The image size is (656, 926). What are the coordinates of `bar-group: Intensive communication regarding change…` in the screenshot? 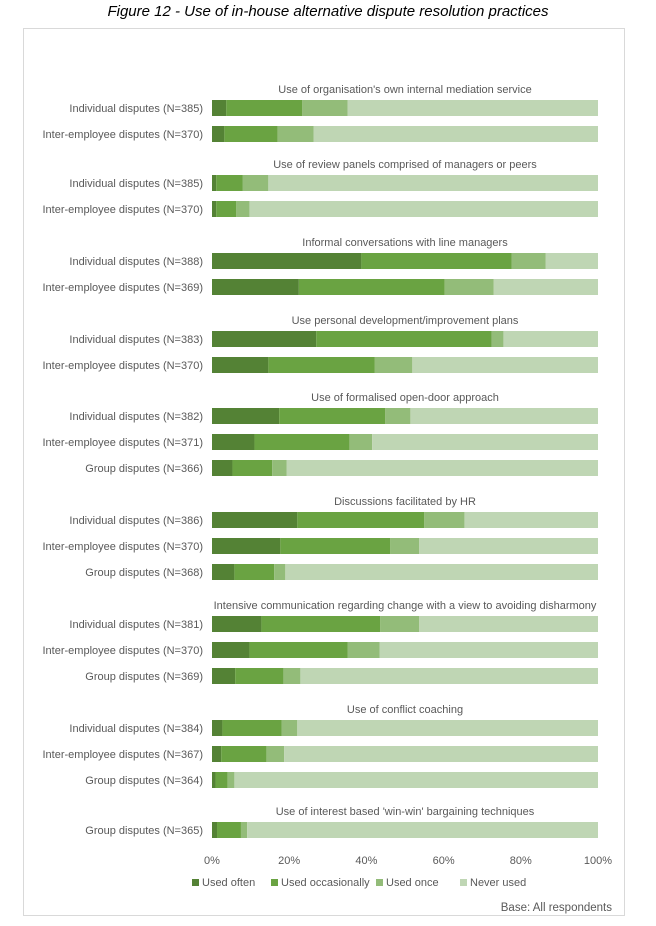 It's located at (320, 642).